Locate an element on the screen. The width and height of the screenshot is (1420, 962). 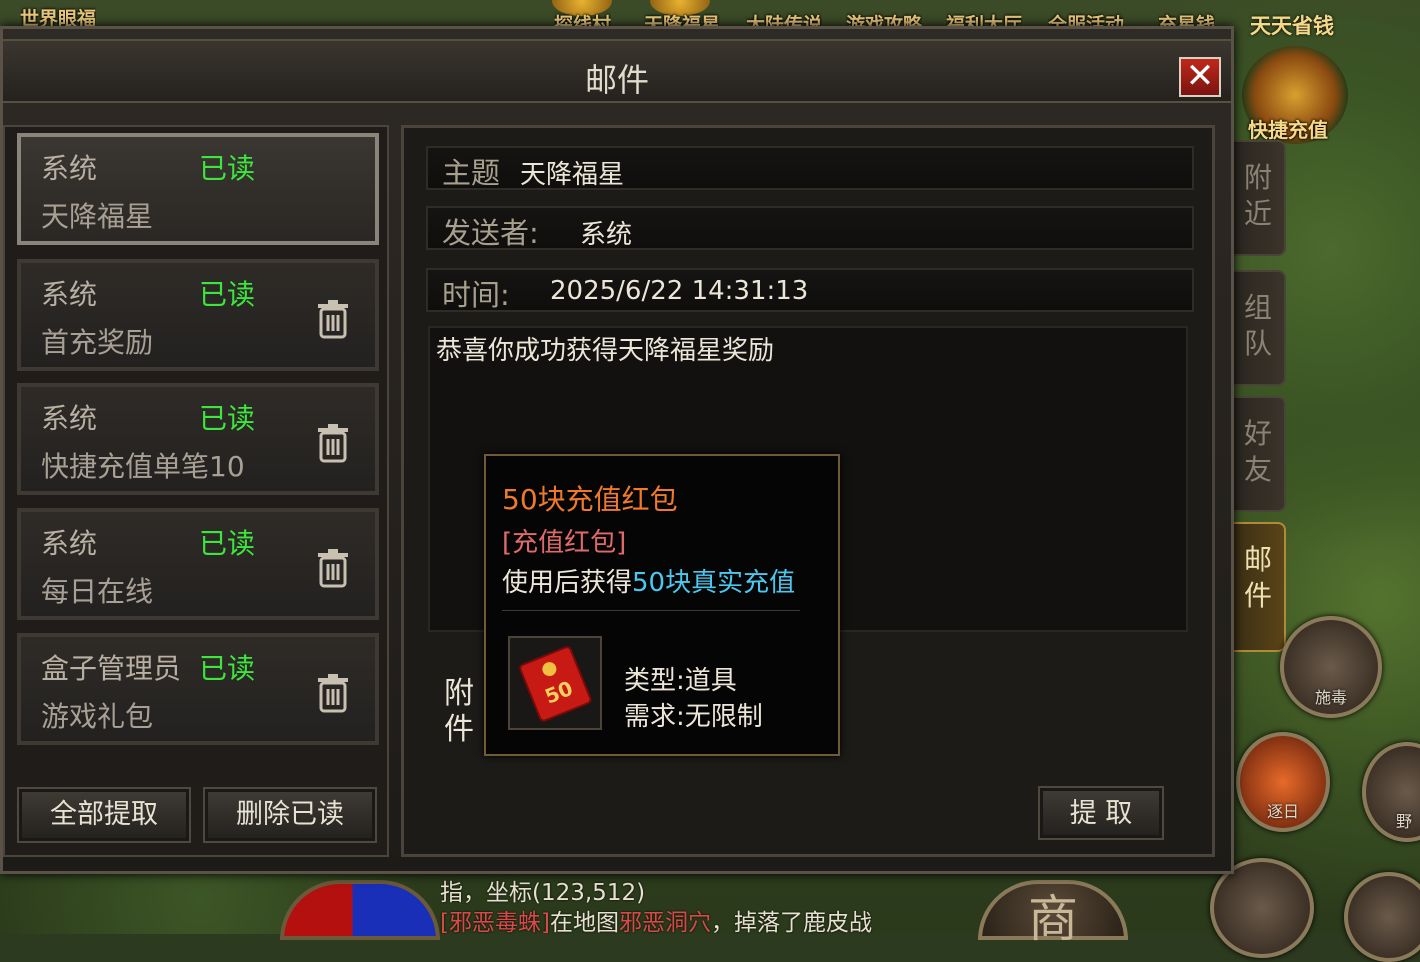
chat-monster-name: [邪恶毒蛛] is located at coordinates (495, 922).